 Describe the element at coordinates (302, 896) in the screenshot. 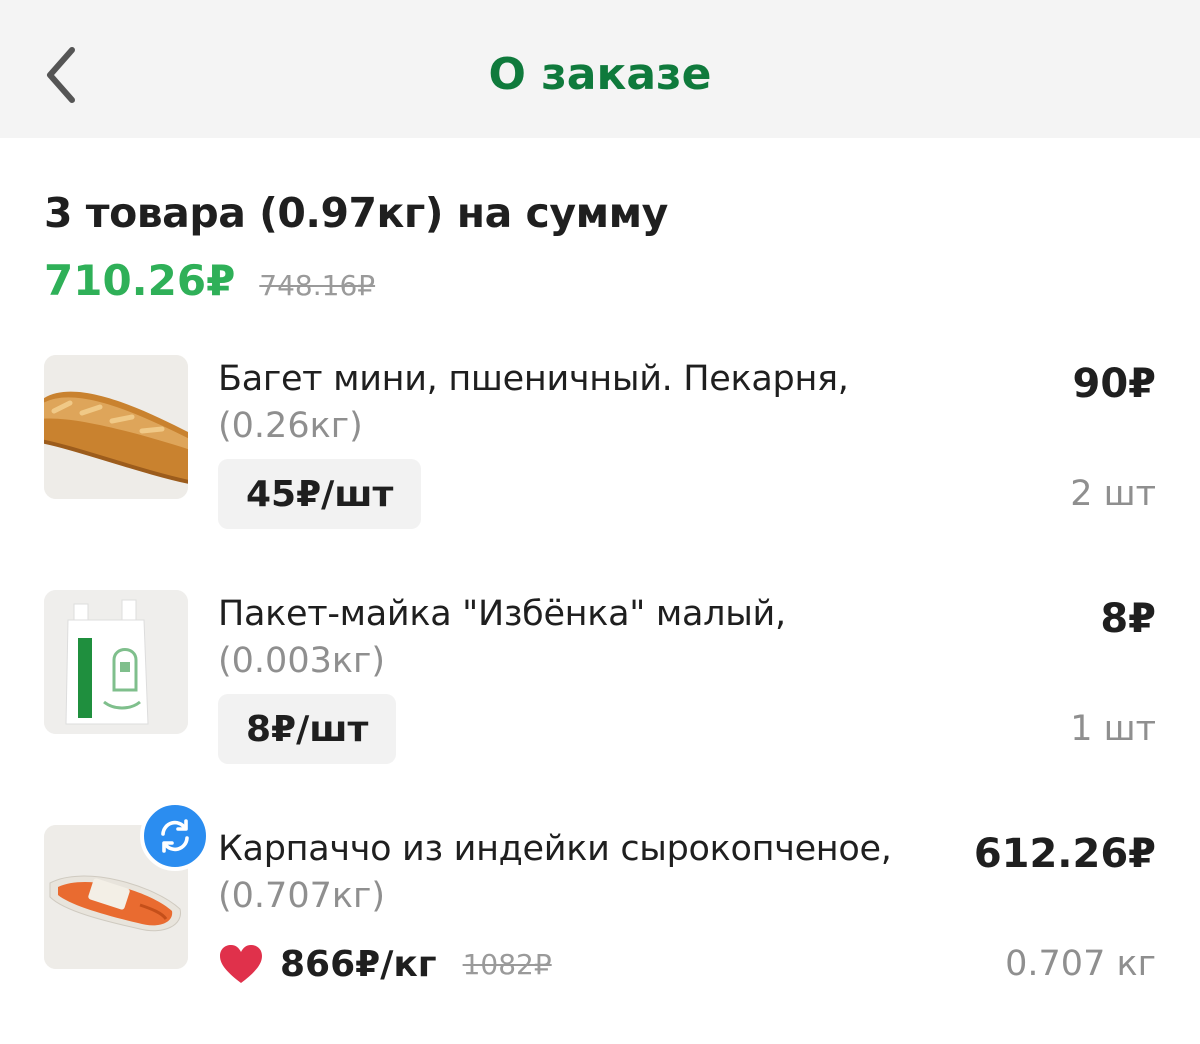

I see `item-weight: (0.707кг)` at that location.